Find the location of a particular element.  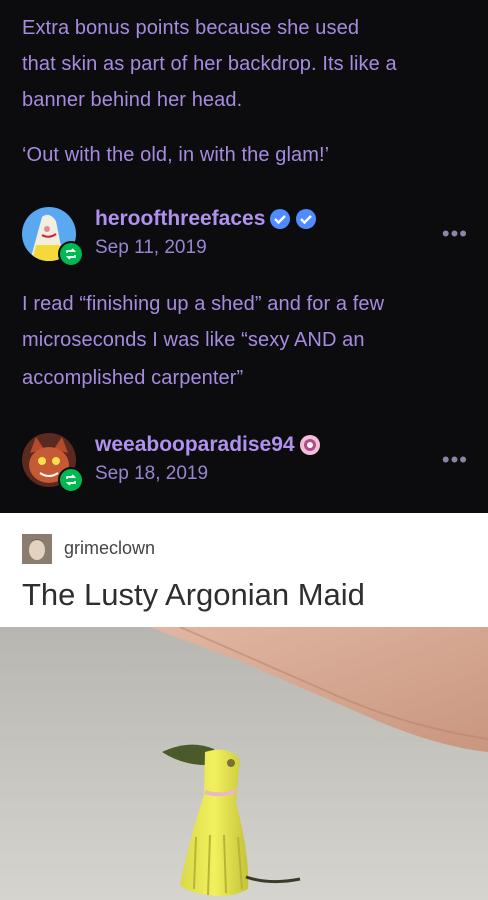

post-body-line: accomplished carpenter” is located at coordinates (133, 378).